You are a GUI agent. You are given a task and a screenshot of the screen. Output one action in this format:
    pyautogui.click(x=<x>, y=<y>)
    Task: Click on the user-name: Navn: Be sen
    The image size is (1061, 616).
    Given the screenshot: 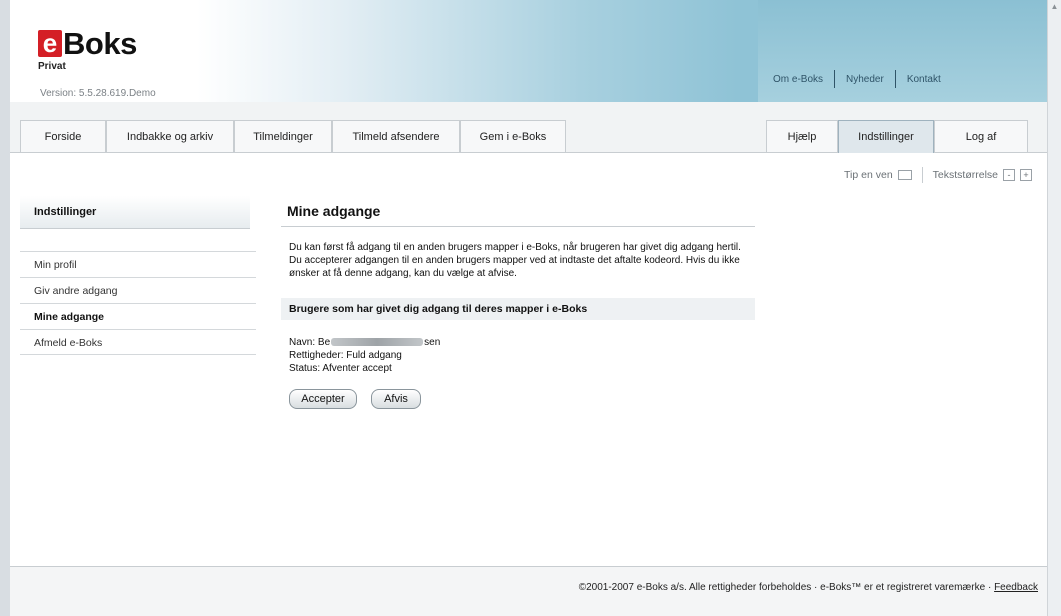 What is the action you would take?
    pyautogui.click(x=364, y=342)
    